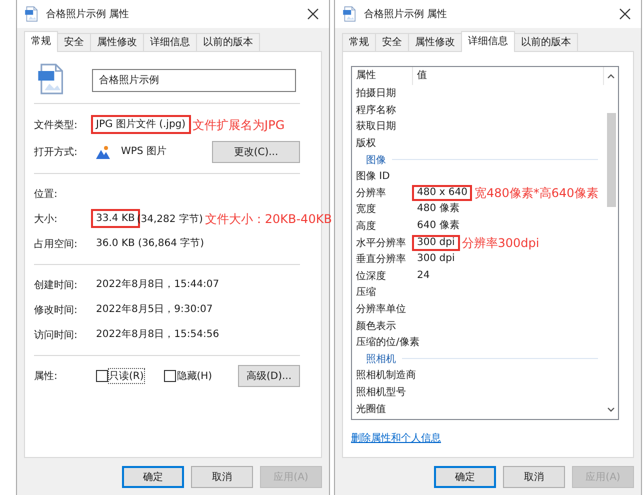  What do you see at coordinates (56, 335) in the screenshot?
I see `field-label: 访问时间:` at bounding box center [56, 335].